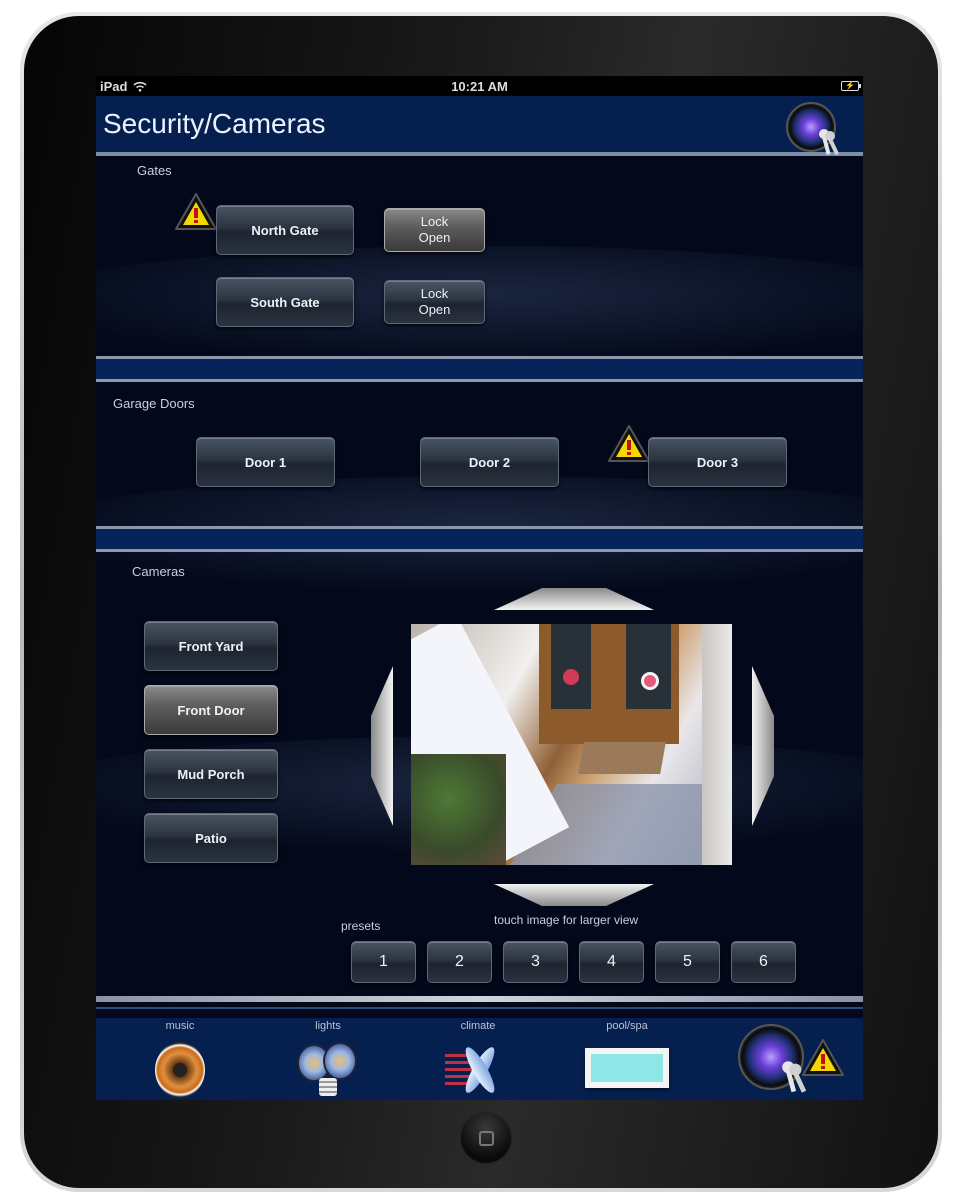 The image size is (962, 1204). Describe the element at coordinates (180, 1026) in the screenshot. I see `dock-label: music` at that location.